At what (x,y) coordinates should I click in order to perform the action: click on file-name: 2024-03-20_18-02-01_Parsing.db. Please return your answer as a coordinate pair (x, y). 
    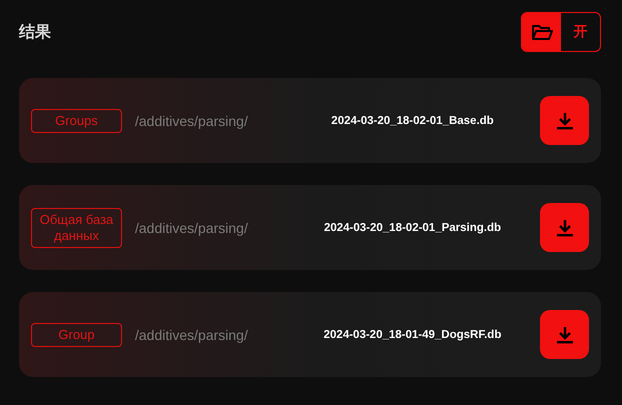
    Looking at the image, I should click on (412, 228).